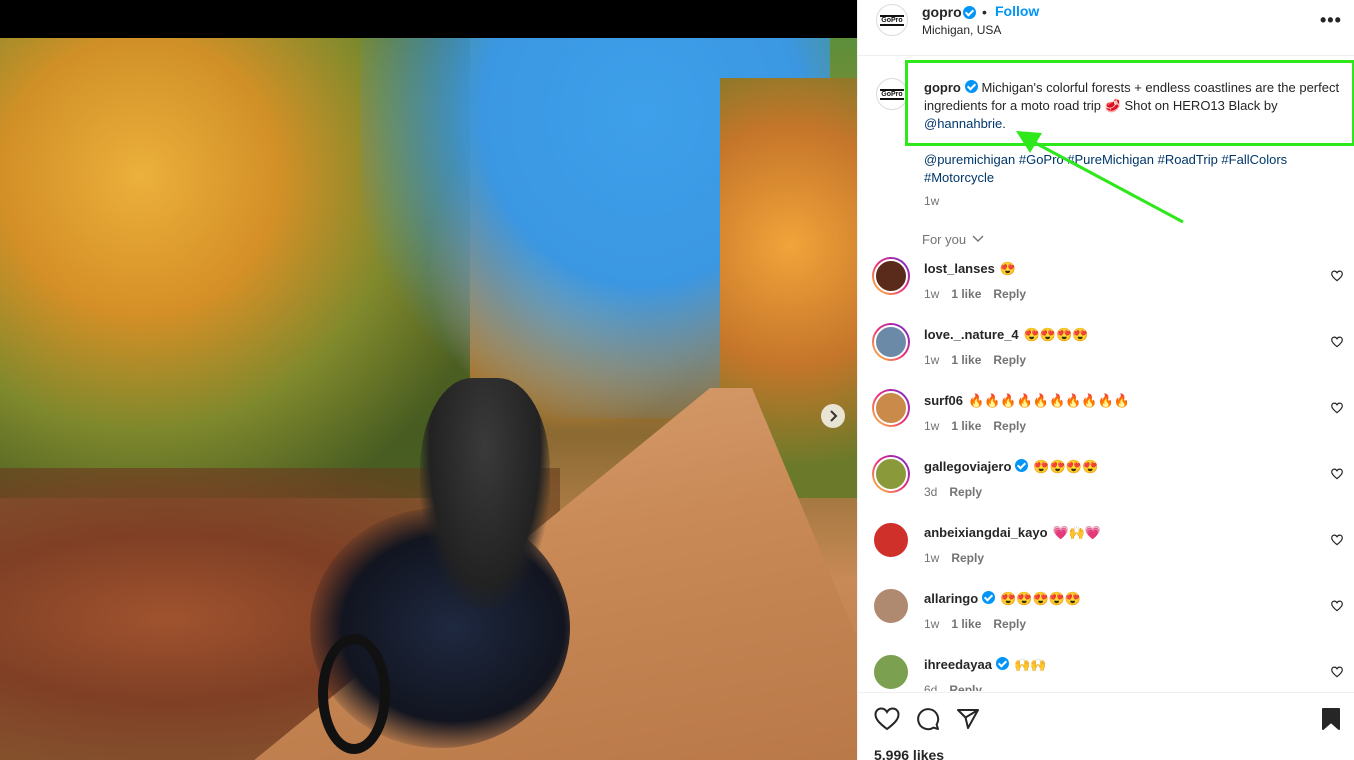 The image size is (1354, 760). I want to click on share-icon, so click(968, 719).